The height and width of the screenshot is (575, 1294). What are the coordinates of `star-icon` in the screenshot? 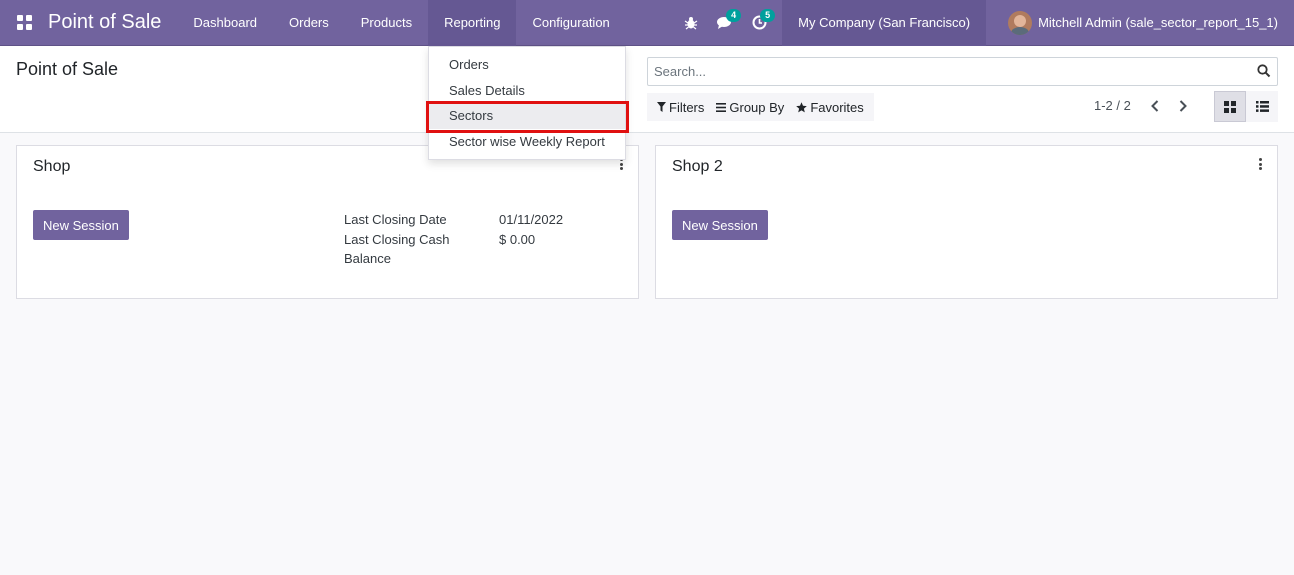 It's located at (802, 106).